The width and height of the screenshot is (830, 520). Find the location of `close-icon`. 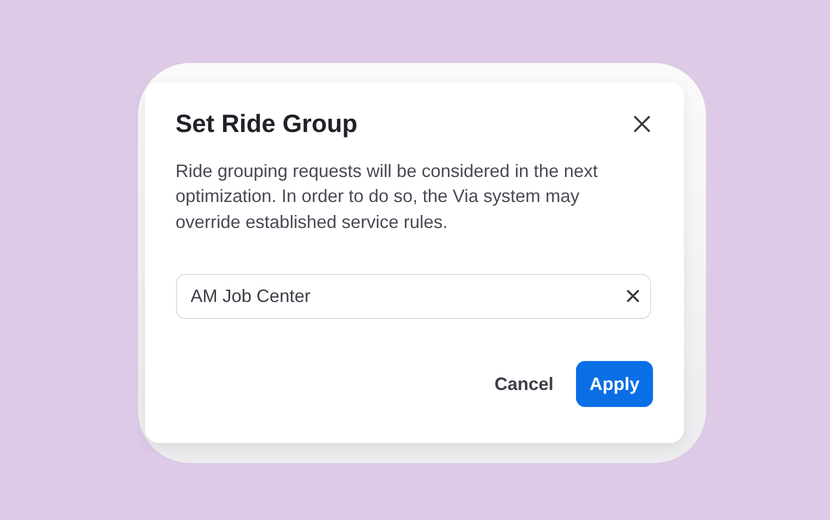

close-icon is located at coordinates (642, 124).